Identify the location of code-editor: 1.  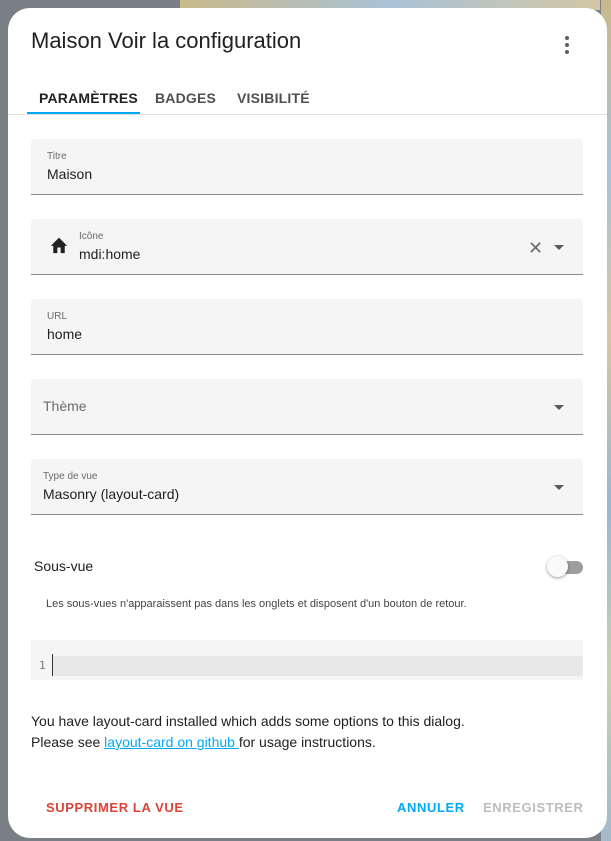
(307, 660).